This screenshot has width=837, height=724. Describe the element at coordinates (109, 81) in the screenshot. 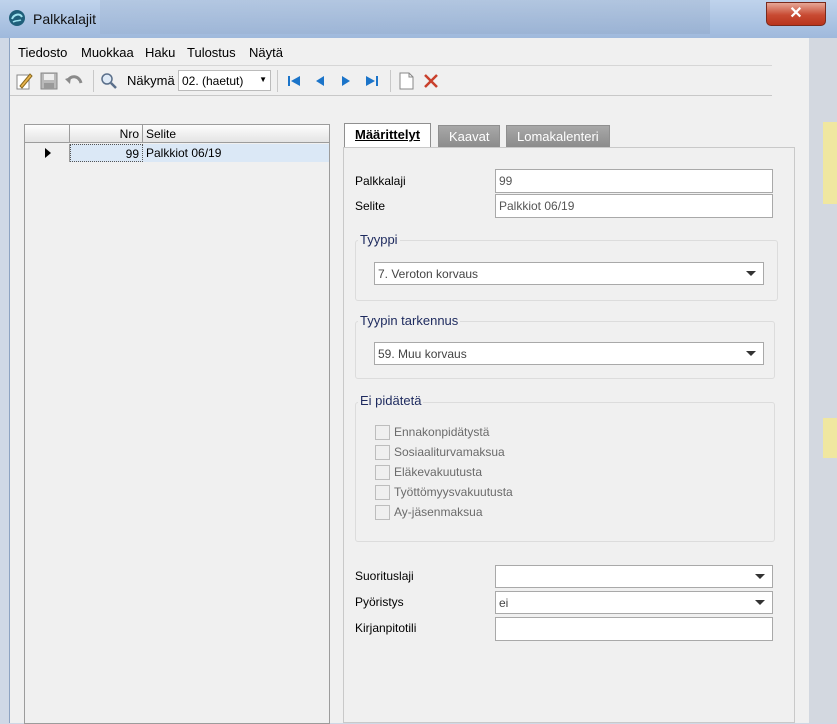

I see `search-icon` at that location.